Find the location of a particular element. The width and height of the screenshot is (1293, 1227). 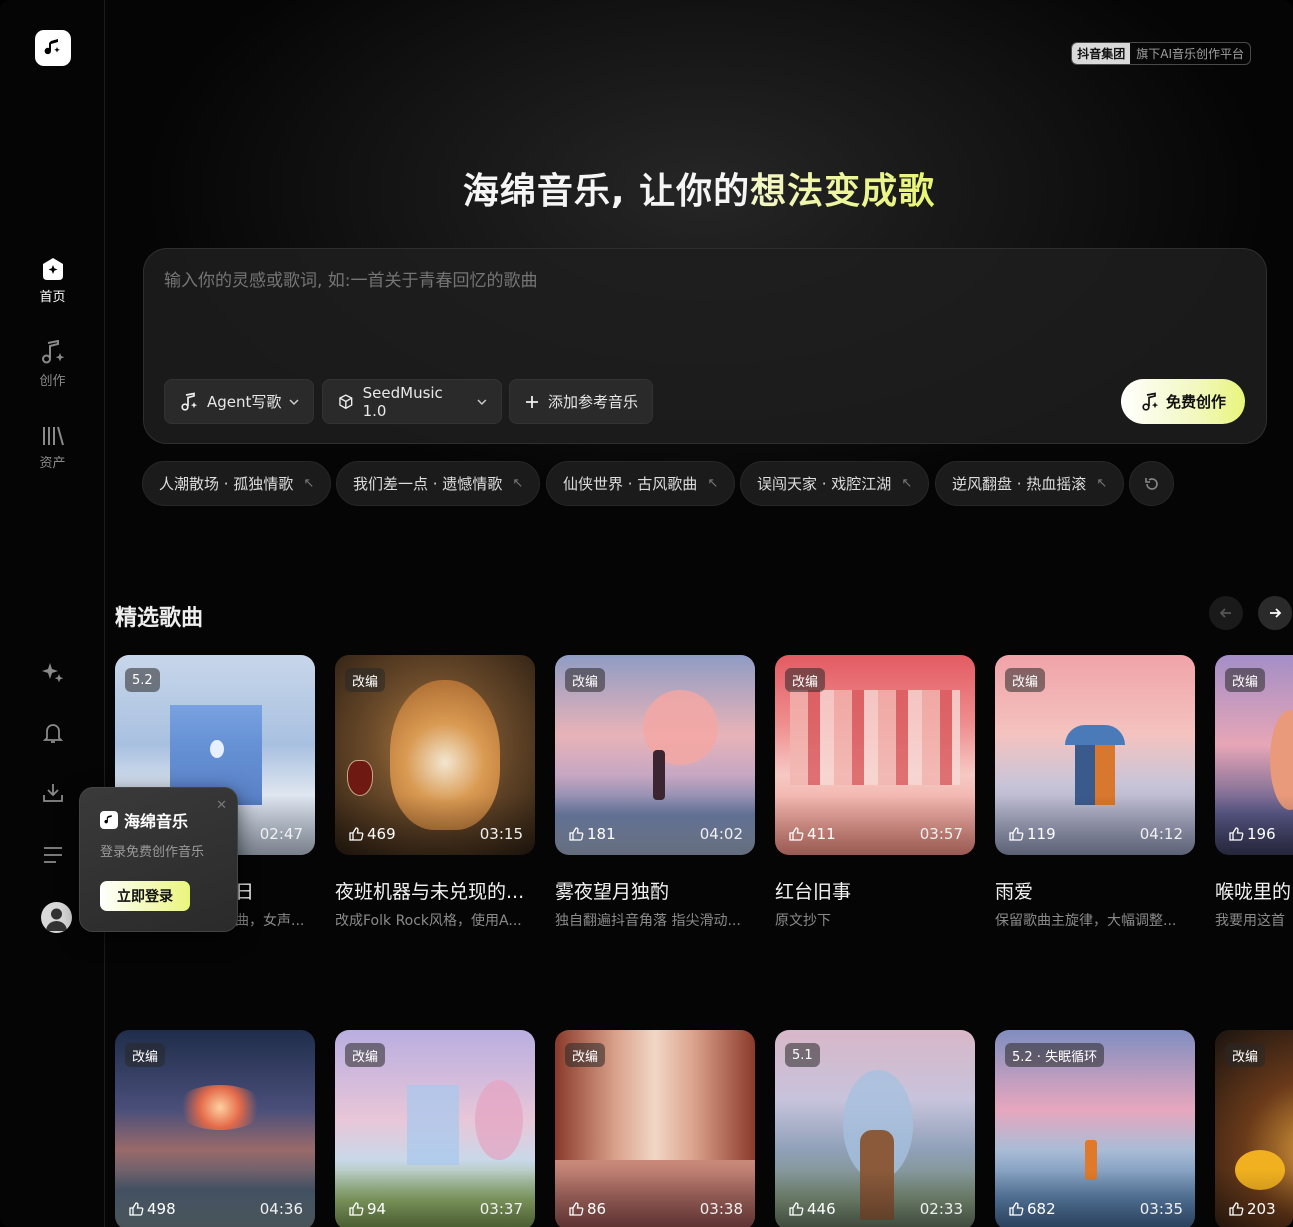

song-card: 改编 411 03:57 红台旧事 原文抄下 is located at coordinates (875, 792).